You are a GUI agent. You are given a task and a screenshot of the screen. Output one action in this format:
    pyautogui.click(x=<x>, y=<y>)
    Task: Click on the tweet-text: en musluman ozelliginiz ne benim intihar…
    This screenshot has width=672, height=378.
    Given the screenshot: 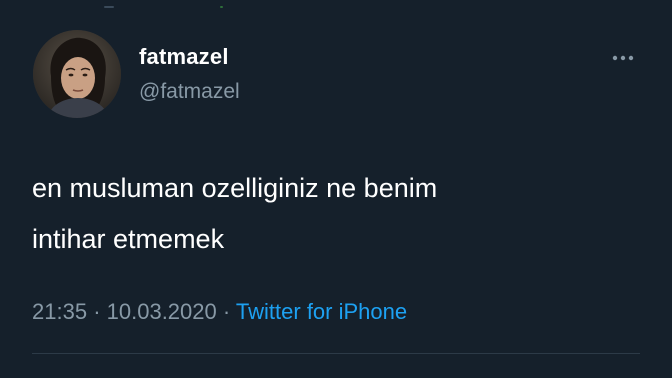 What is the action you would take?
    pyautogui.click(x=235, y=213)
    